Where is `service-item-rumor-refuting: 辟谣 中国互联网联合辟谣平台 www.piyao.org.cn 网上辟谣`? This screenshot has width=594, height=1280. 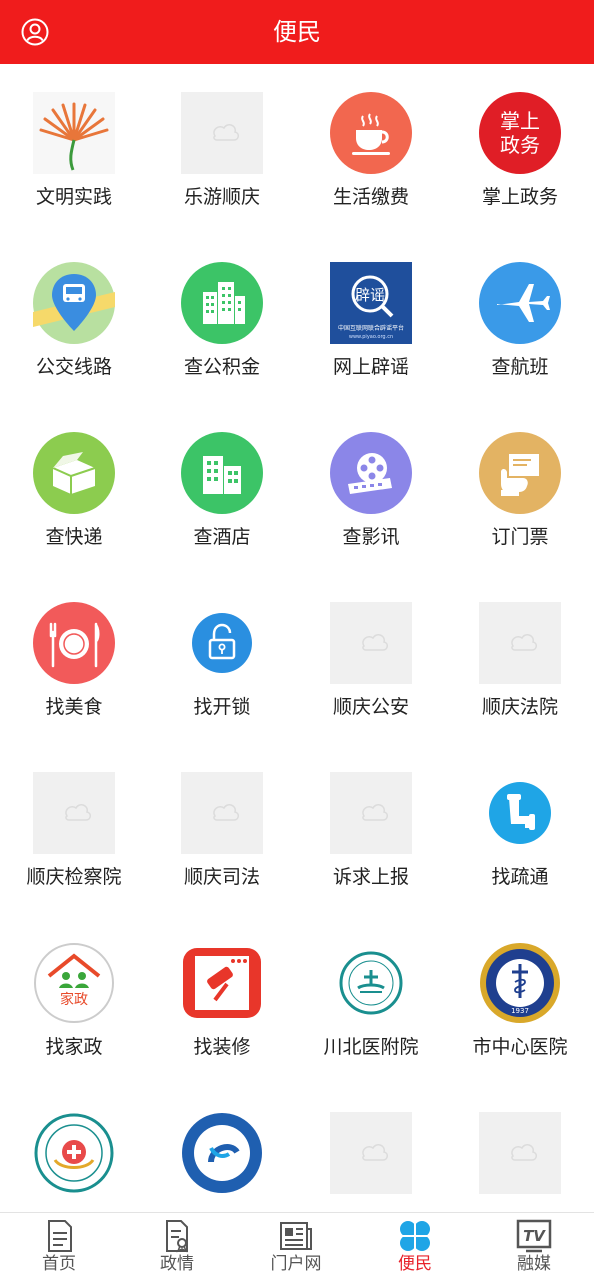 service-item-rumor-refuting: 辟谣 中国互联网联合辟谣平台 www.piyao.org.cn 网上辟谣 is located at coordinates (371, 319).